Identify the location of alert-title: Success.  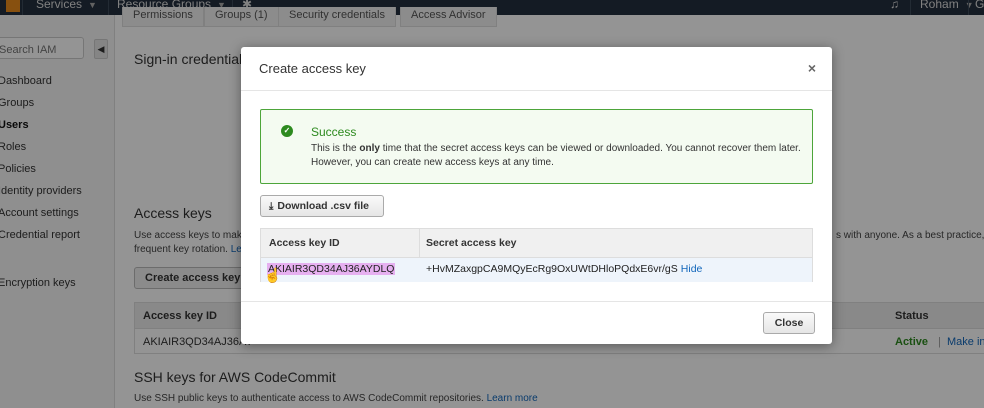
(334, 132).